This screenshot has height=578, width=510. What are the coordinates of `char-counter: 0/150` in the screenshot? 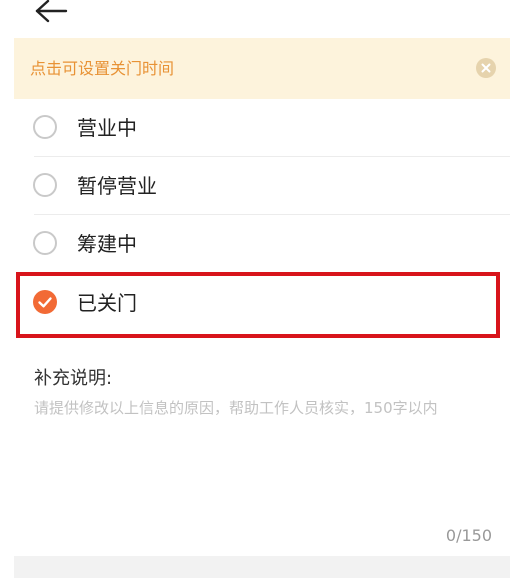 It's located at (468, 535).